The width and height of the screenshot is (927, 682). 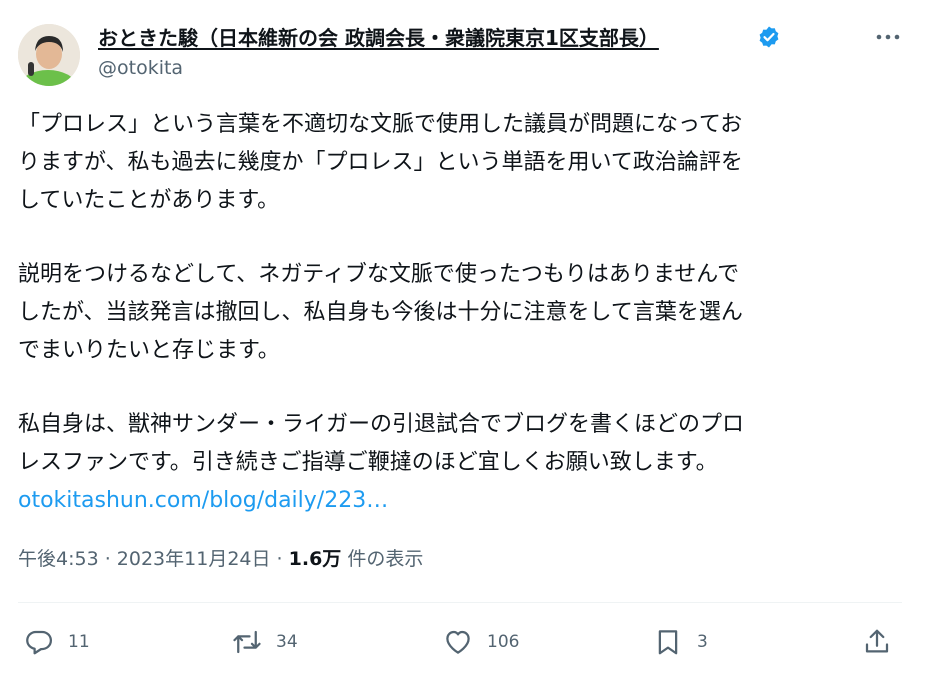 What do you see at coordinates (503, 642) in the screenshot?
I see `like-count: 106` at bounding box center [503, 642].